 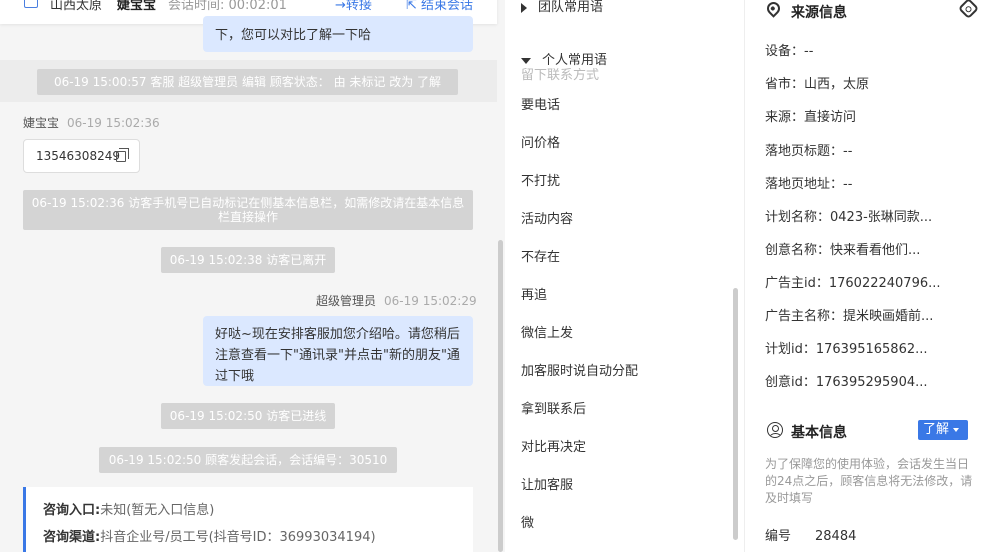 What do you see at coordinates (534, 293) in the screenshot?
I see `phrase-item: 再追` at bounding box center [534, 293].